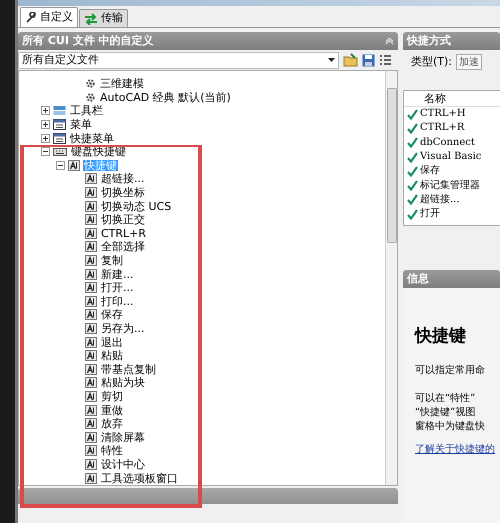 The height and width of the screenshot is (523, 500). What do you see at coordinates (59, 110) in the screenshot?
I see `toolbar-icon` at bounding box center [59, 110].